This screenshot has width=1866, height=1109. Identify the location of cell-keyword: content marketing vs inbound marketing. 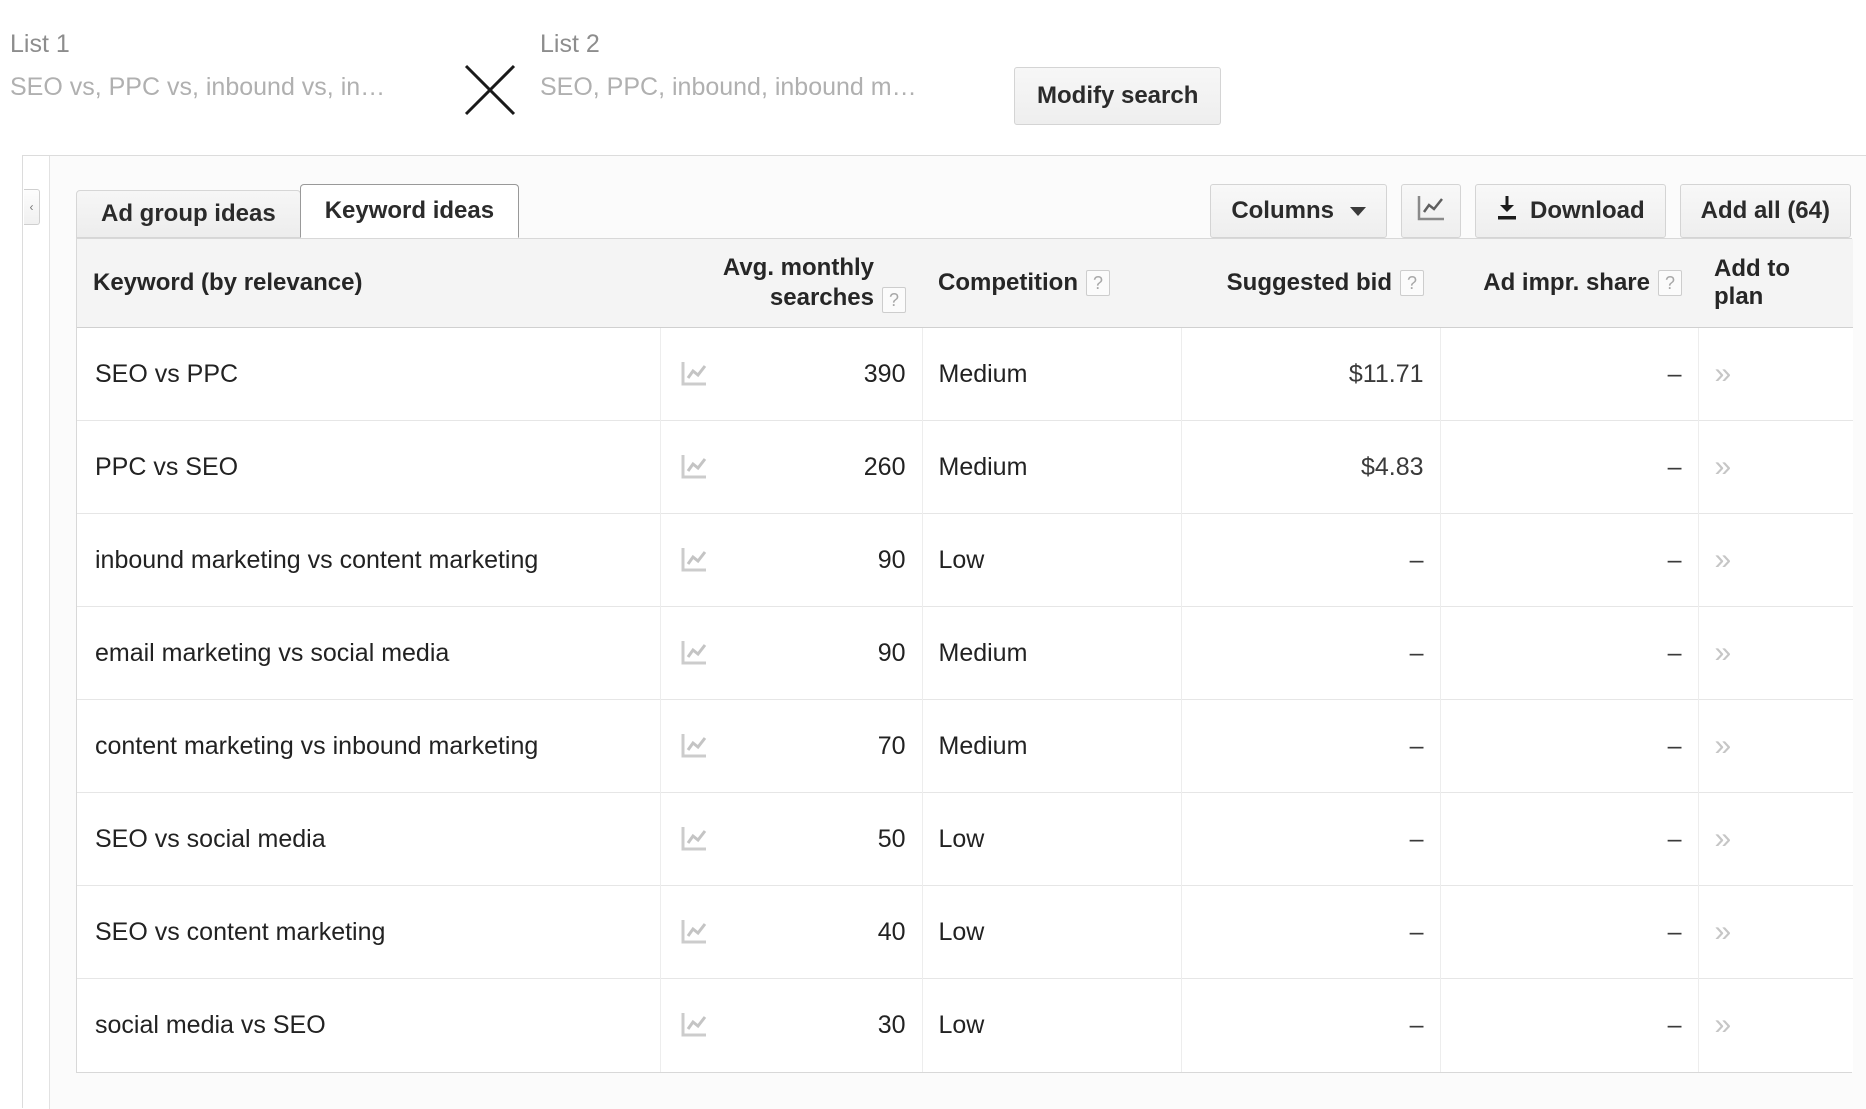
(368, 746).